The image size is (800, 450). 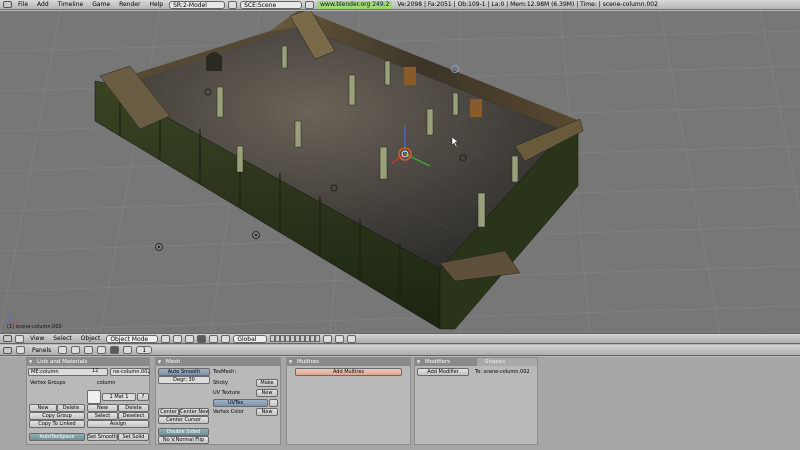 What do you see at coordinates (7, 350) in the screenshot?
I see `buttons-editor-icon` at bounding box center [7, 350].